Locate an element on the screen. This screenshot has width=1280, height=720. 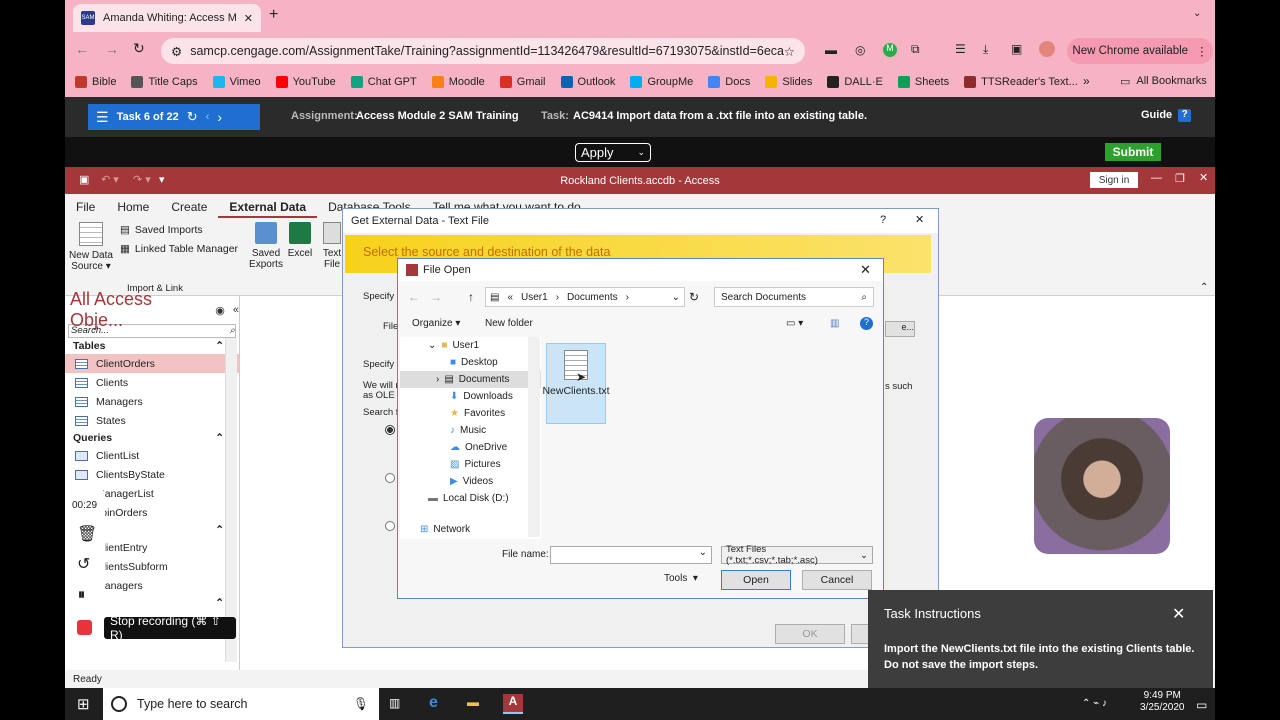
bookmark-outlook: Outlook is located at coordinates (587, 82).